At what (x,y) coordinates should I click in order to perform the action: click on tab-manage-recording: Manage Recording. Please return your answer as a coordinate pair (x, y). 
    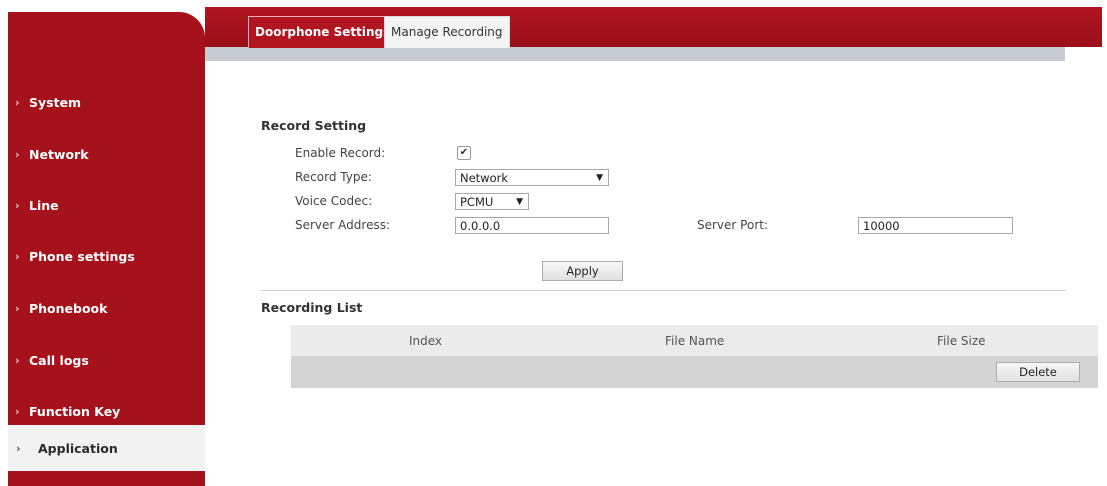
    Looking at the image, I should click on (447, 32).